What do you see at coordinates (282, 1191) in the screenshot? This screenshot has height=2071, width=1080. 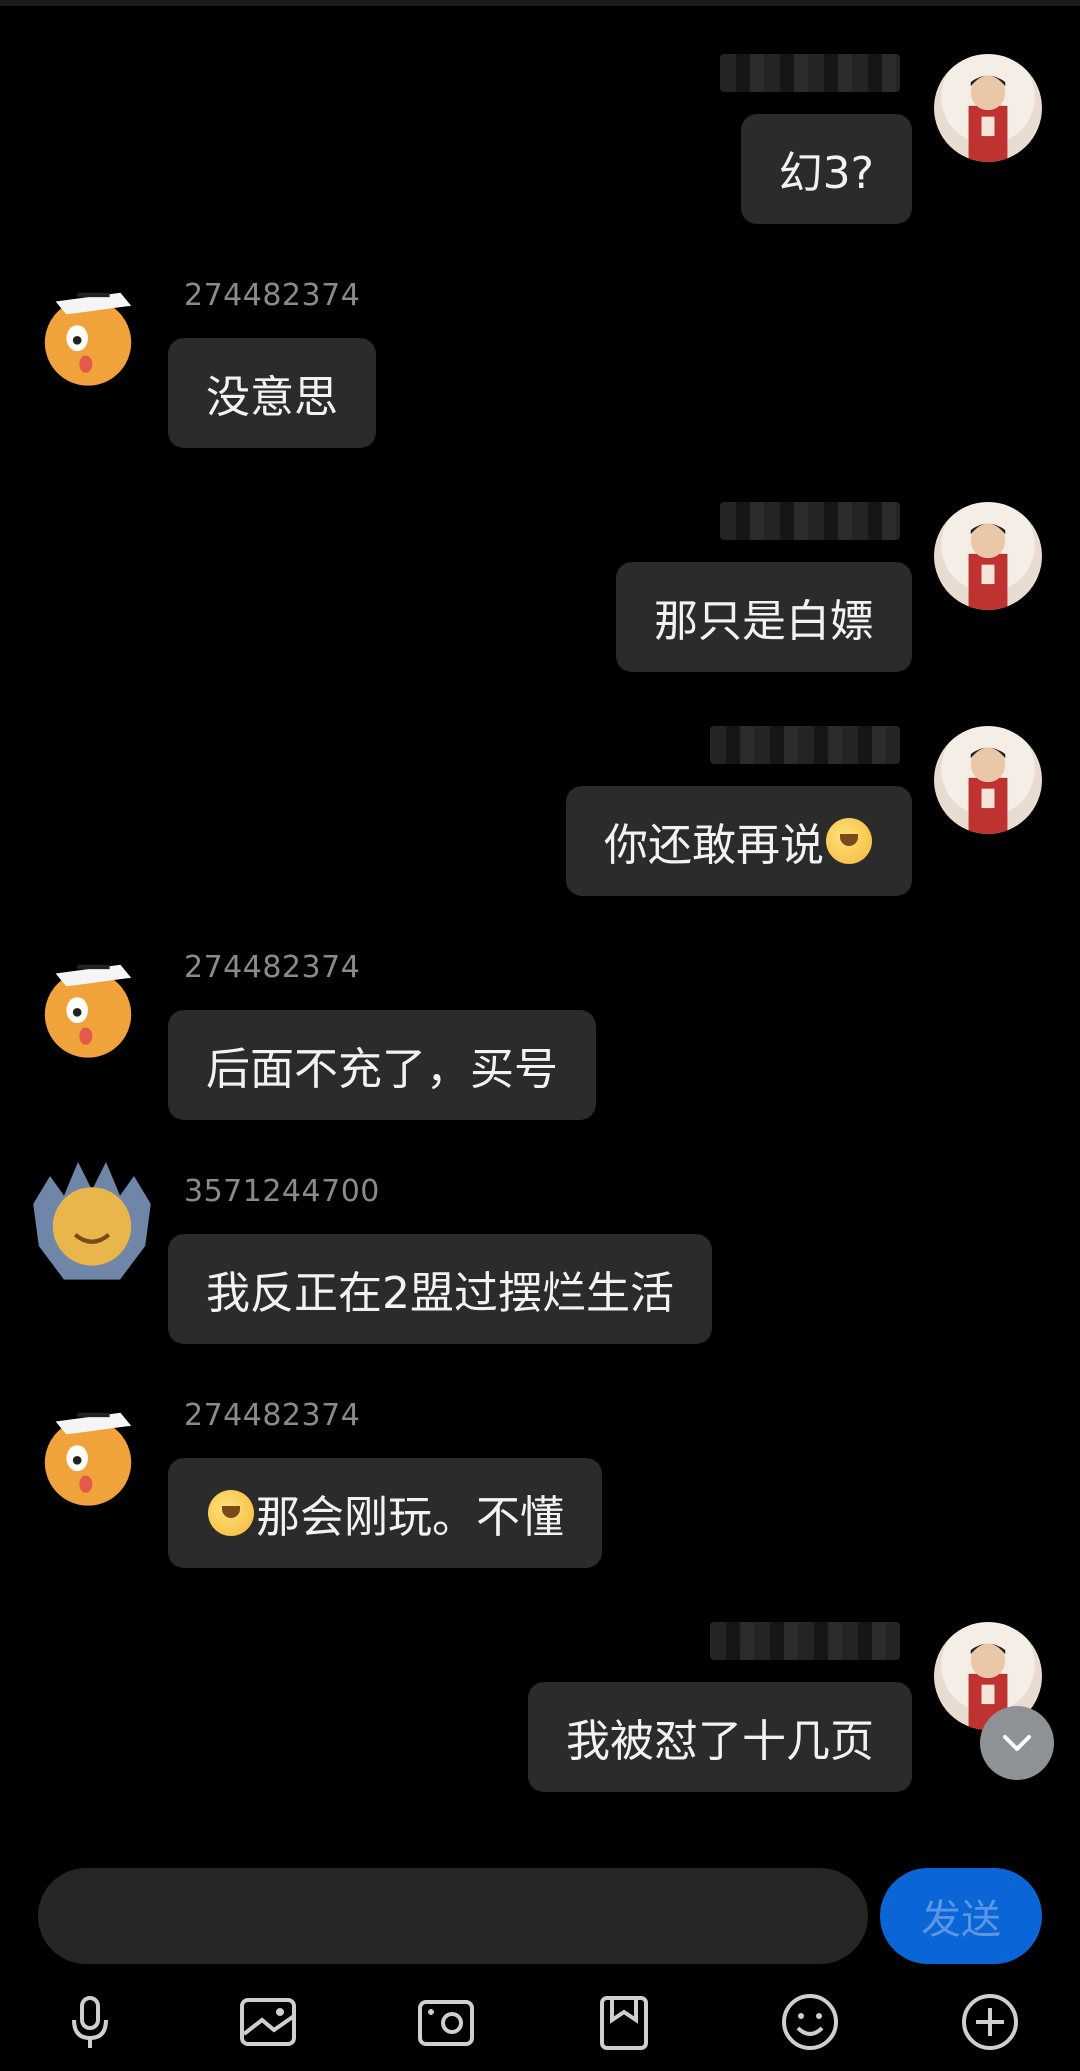 I see `sender-name: 3571244700` at bounding box center [282, 1191].